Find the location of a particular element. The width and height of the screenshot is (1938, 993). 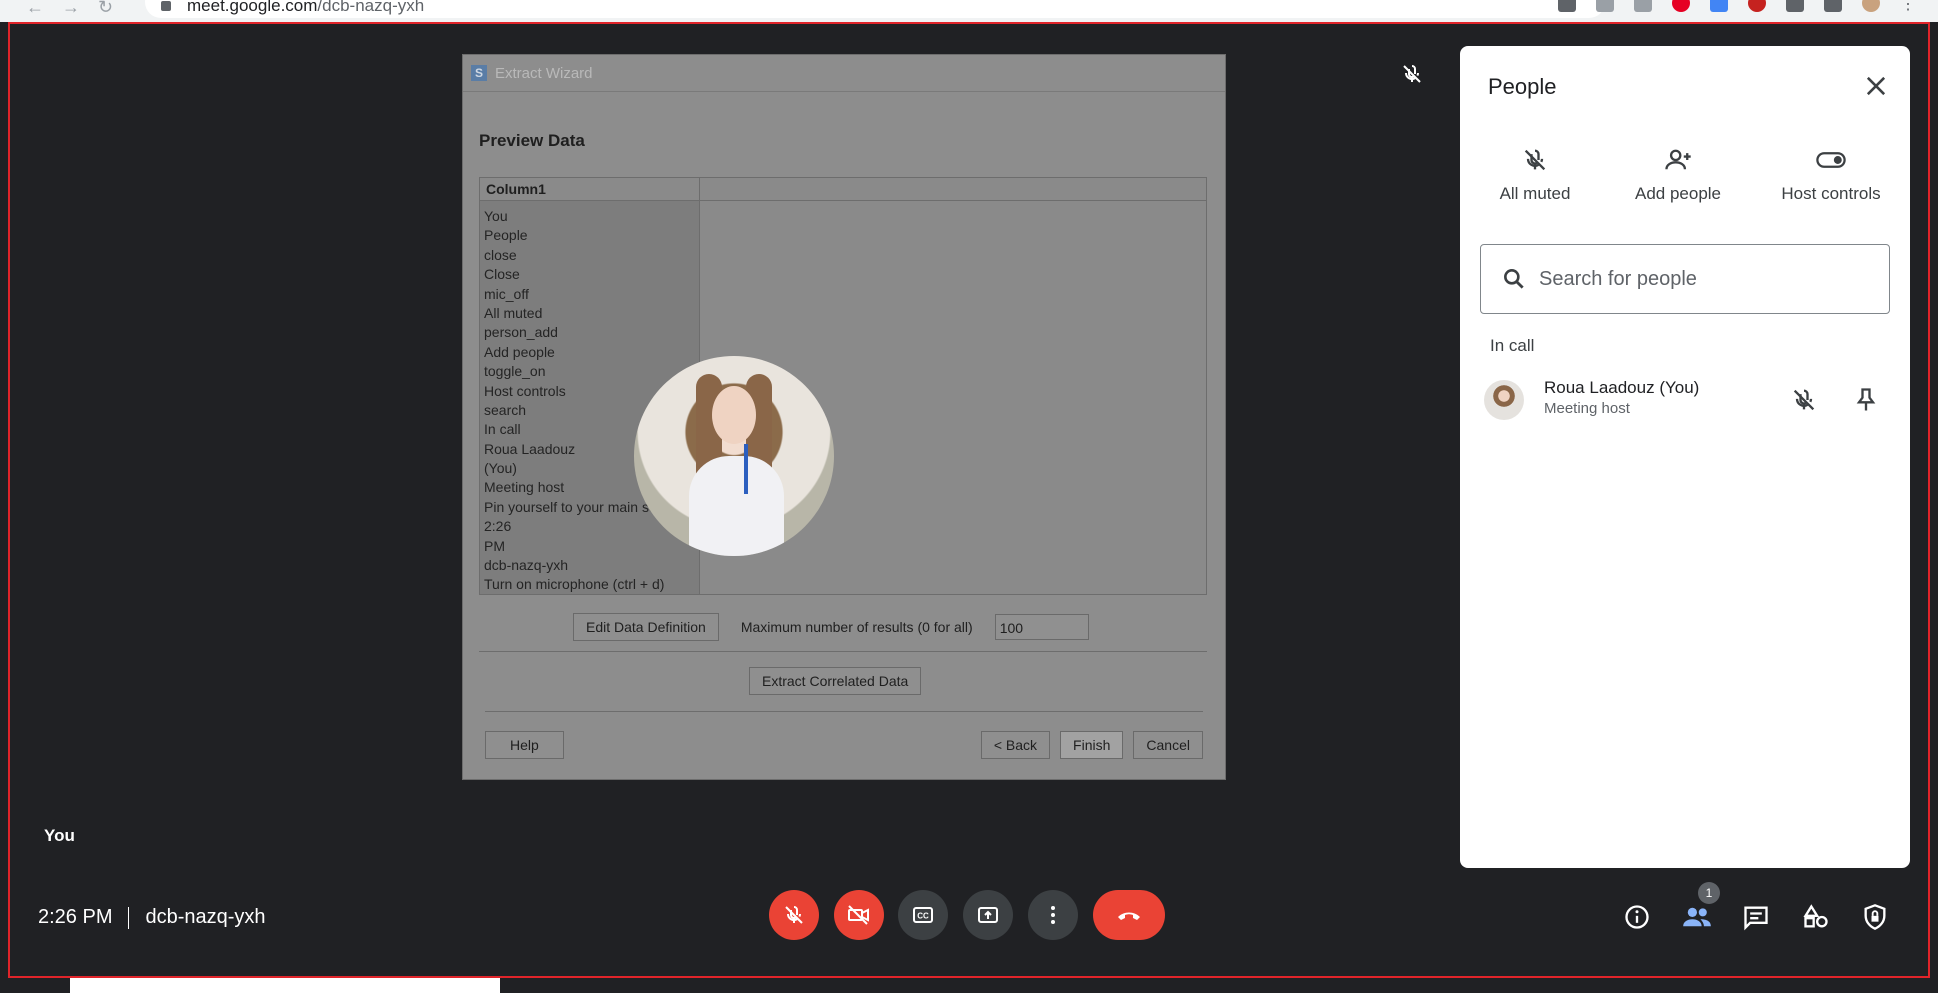

svg-text: CC is located at coordinates (923, 916).